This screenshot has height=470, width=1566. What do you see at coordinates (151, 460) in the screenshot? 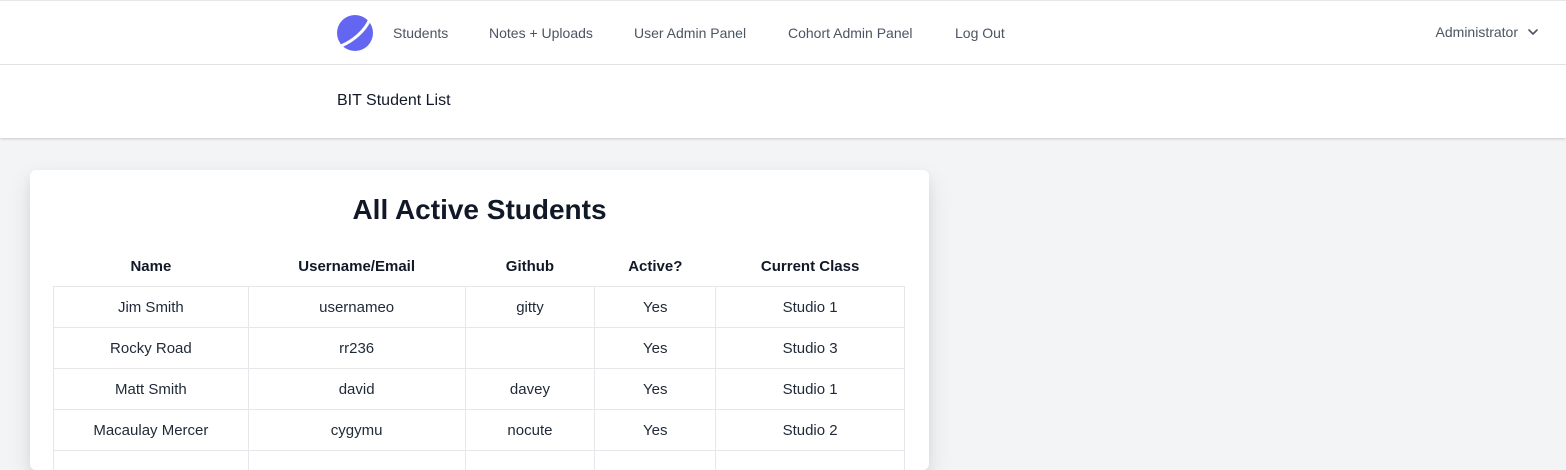
I see `cell-name` at bounding box center [151, 460].